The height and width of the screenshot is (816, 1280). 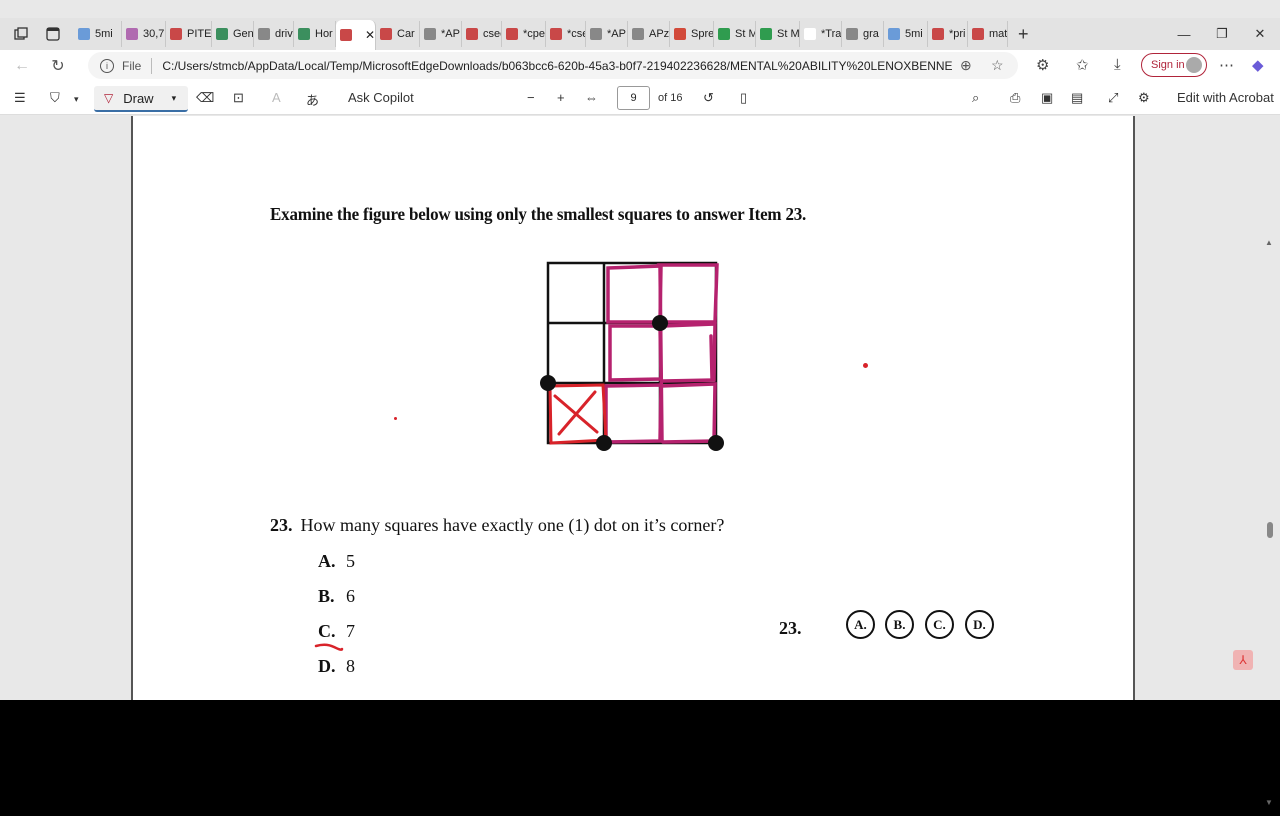 What do you see at coordinates (482, 34) in the screenshot?
I see `browser-tab: csec` at bounding box center [482, 34].